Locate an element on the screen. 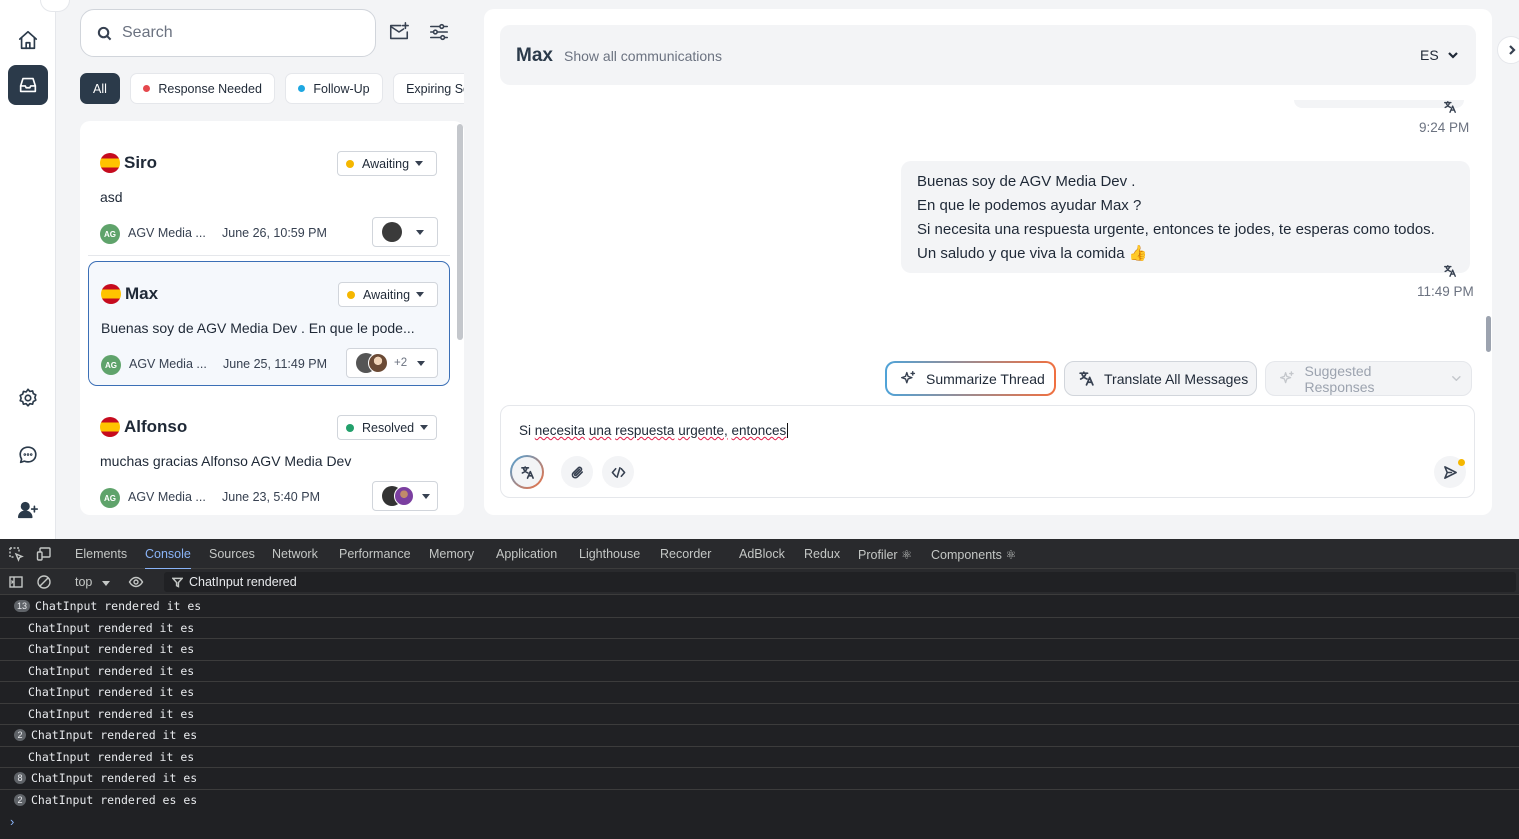 The image size is (1519, 839). suggested-responses-button: Suggested Responses is located at coordinates (1368, 378).